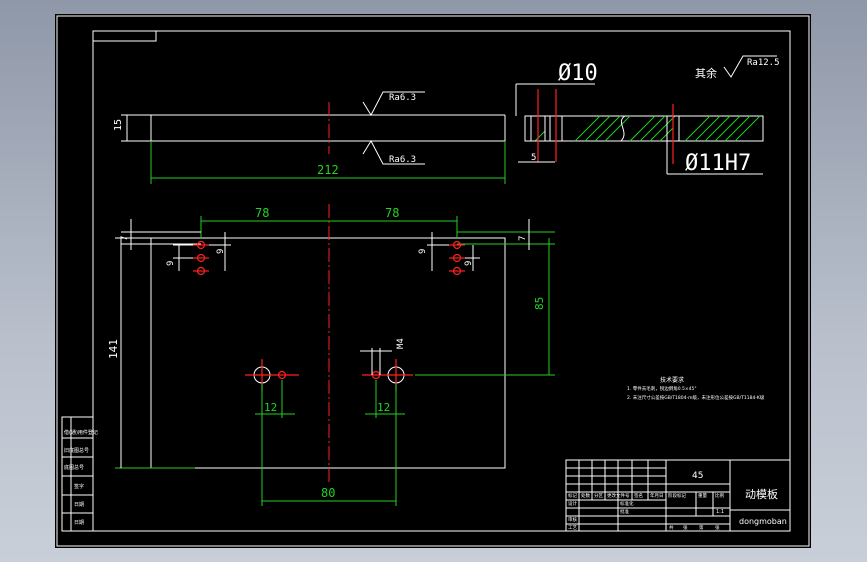  Describe the element at coordinates (221, 251) in the screenshot. I see `dim-9-b: 9` at that location.